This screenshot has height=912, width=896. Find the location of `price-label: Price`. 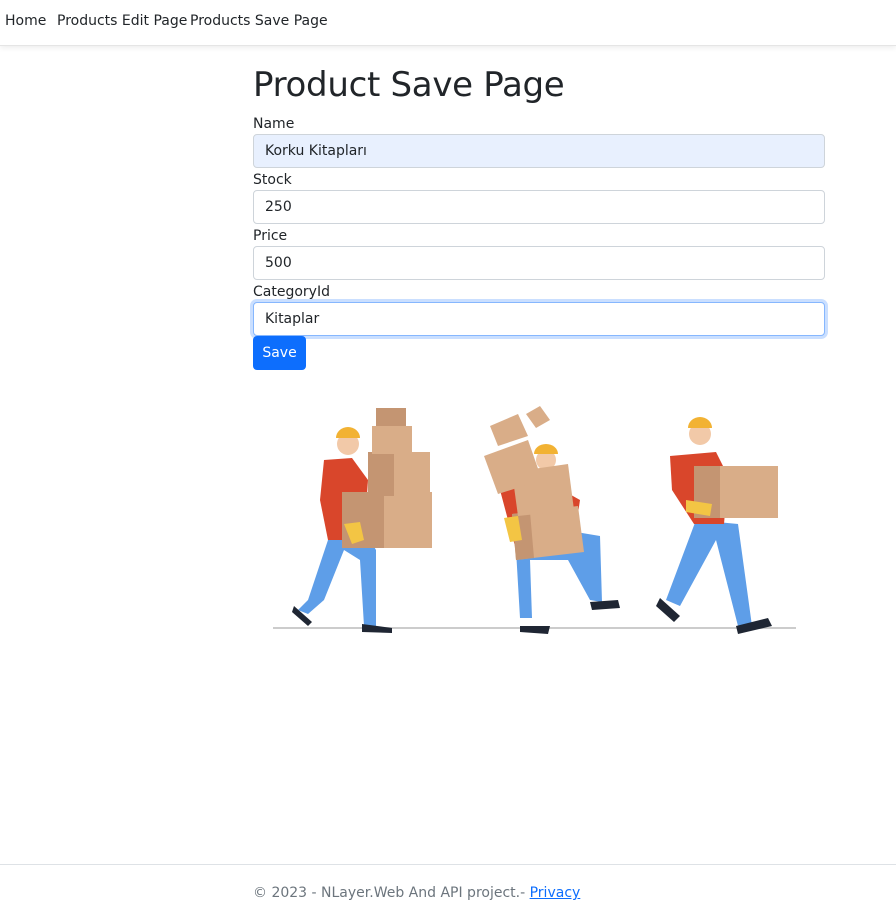

price-label: Price is located at coordinates (270, 236).